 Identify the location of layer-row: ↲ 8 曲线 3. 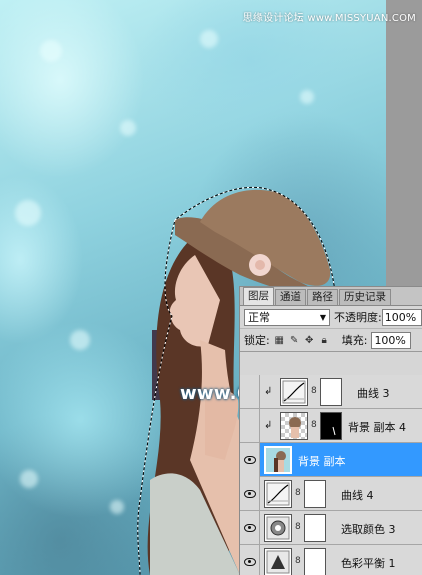
(331, 392).